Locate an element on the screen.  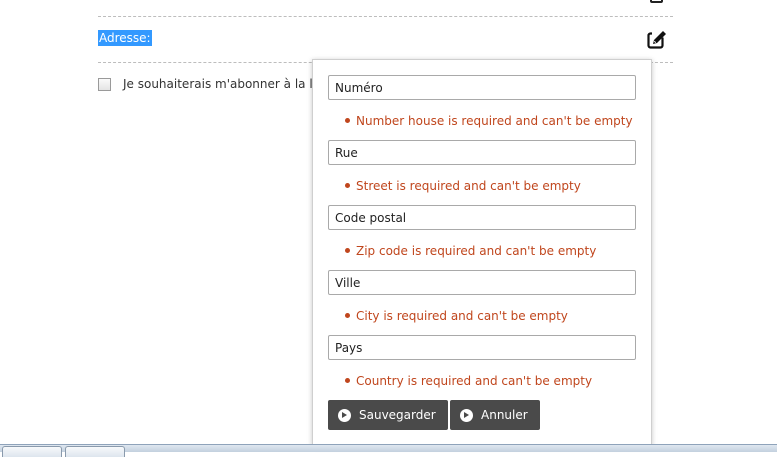
save-button: Sauvegarder is located at coordinates (388, 415).